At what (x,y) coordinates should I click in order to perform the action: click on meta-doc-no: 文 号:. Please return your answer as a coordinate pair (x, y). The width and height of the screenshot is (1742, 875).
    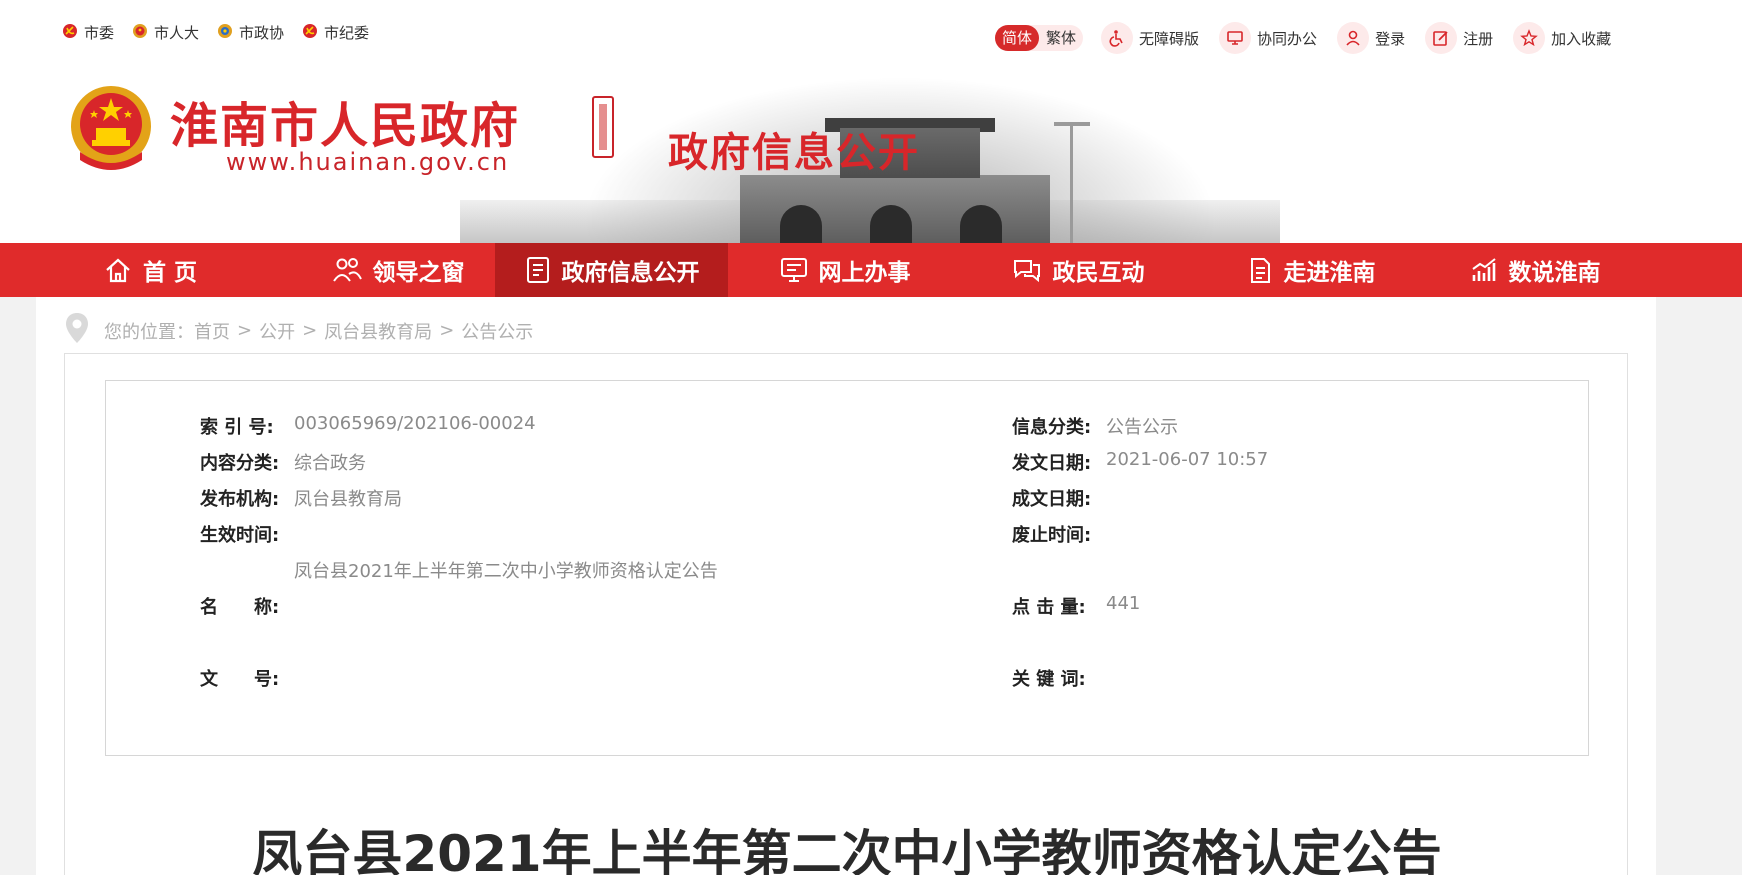
    Looking at the image, I should click on (247, 678).